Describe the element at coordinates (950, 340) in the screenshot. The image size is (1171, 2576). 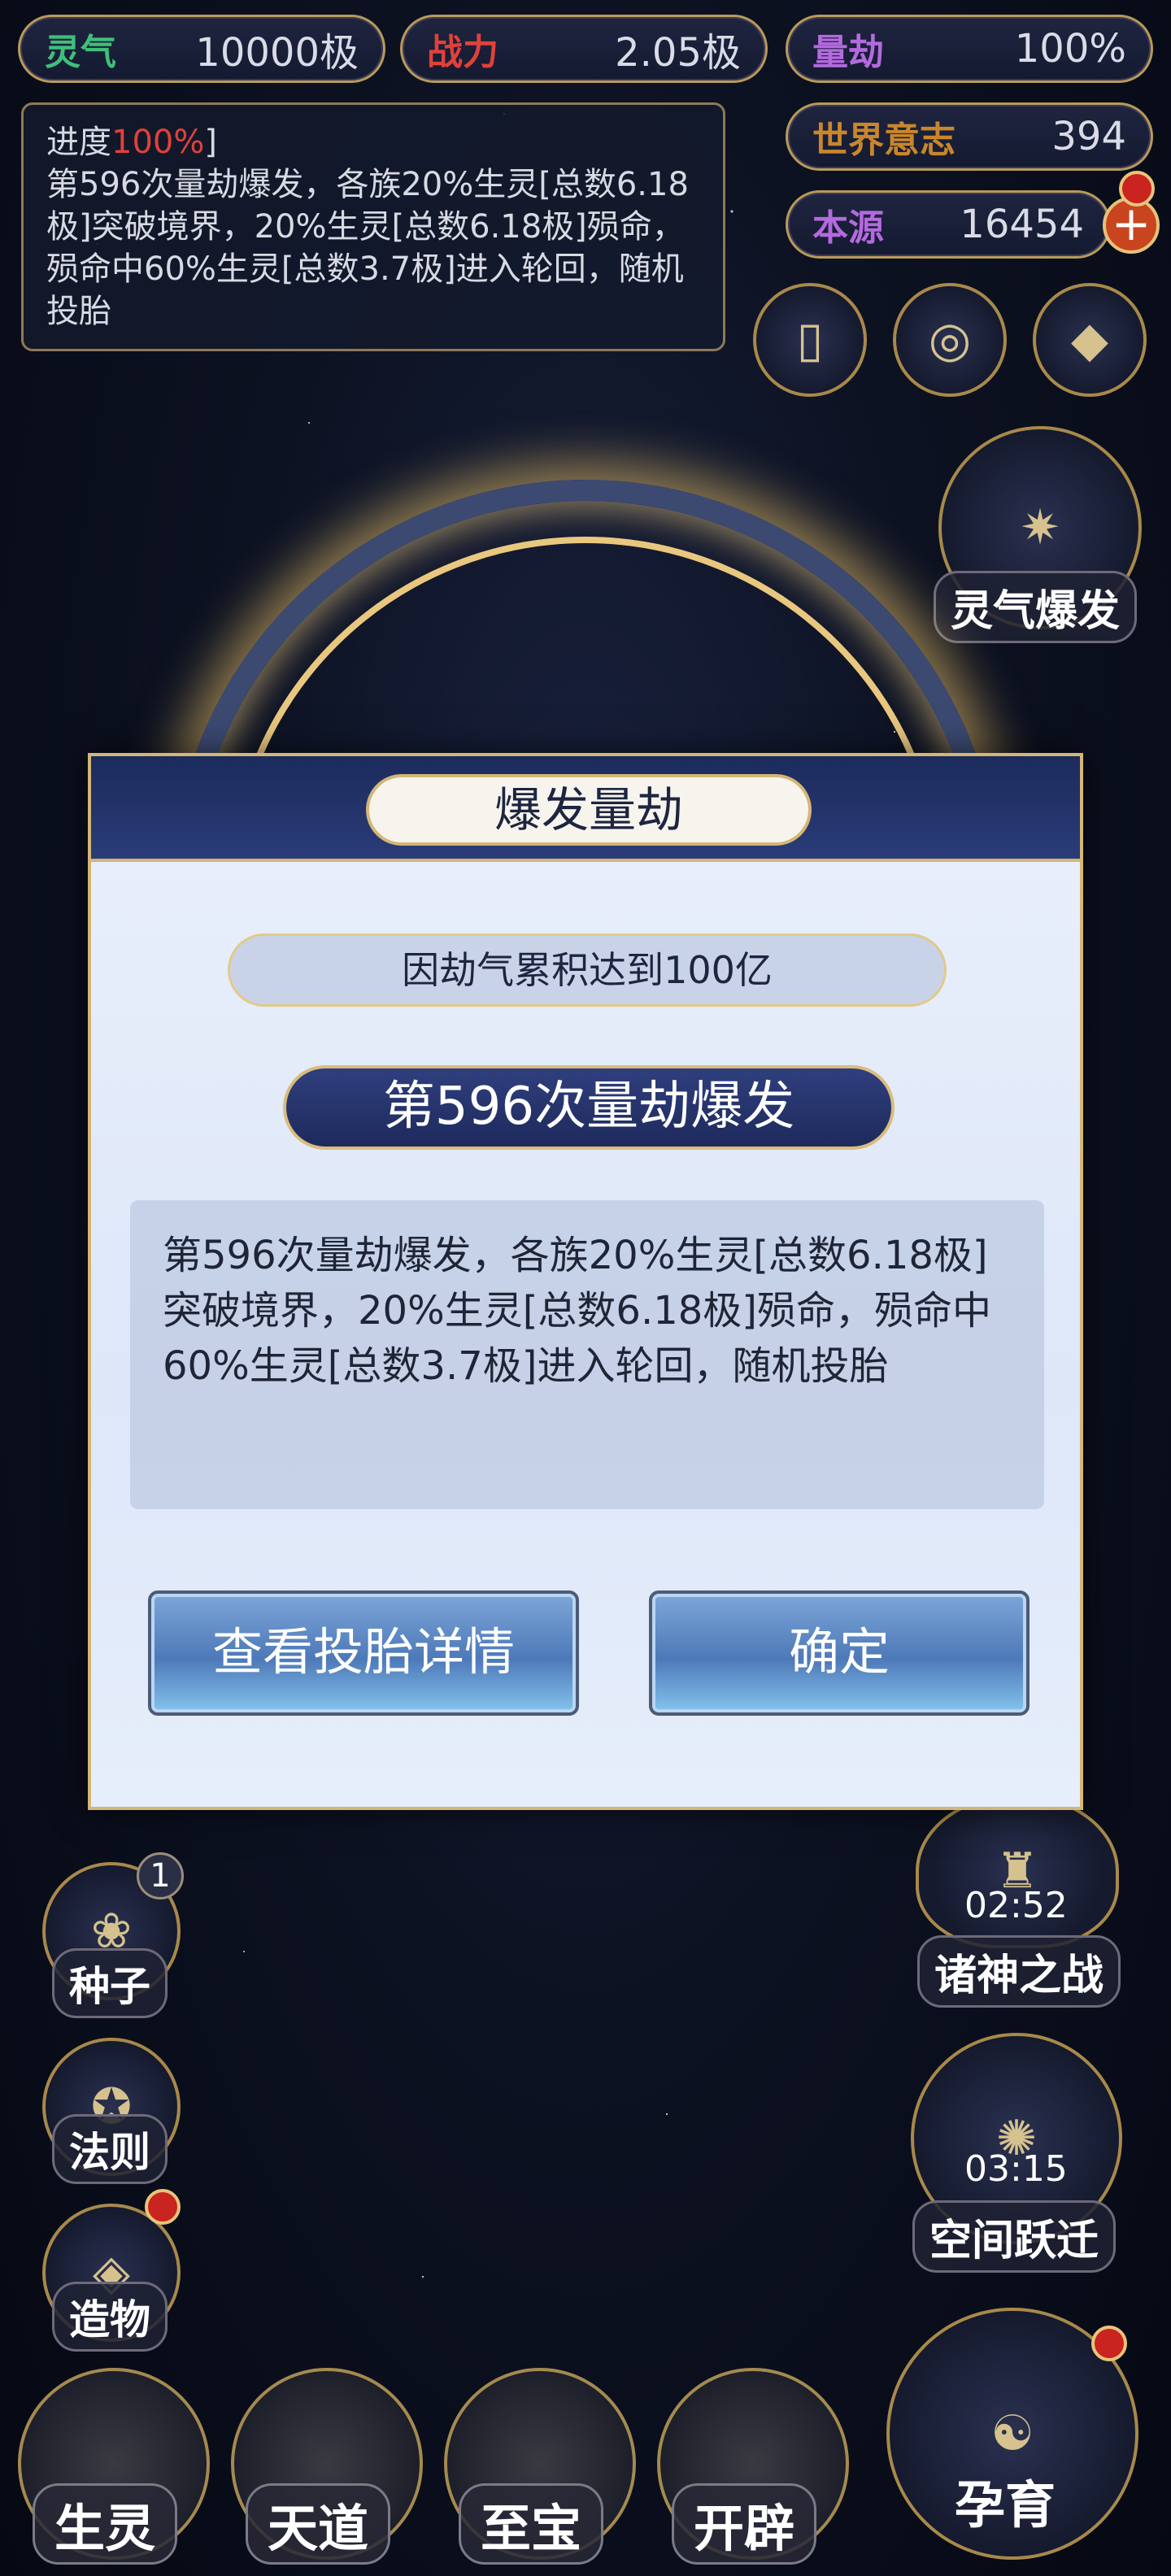
I see `vortex-icon: ◎` at that location.